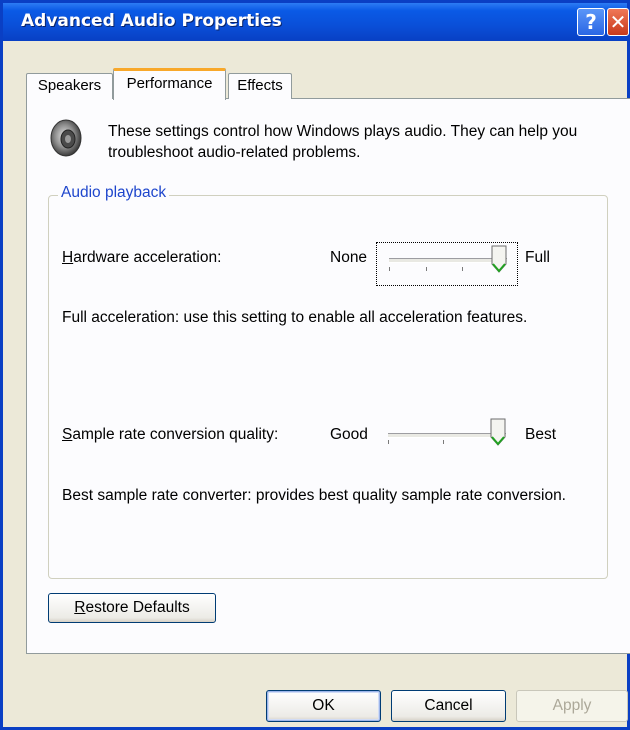 This screenshot has height=730, width=630. What do you see at coordinates (132, 608) in the screenshot?
I see `restore-defaults-button: Restore Defaults` at bounding box center [132, 608].